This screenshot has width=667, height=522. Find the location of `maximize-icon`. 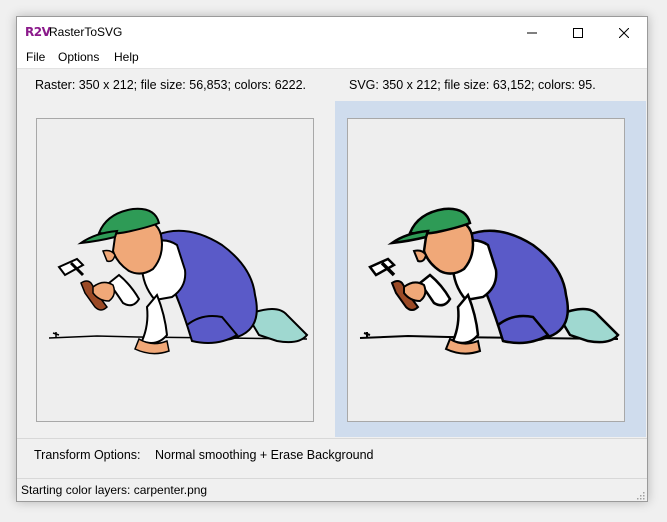

maximize-icon is located at coordinates (578, 32).